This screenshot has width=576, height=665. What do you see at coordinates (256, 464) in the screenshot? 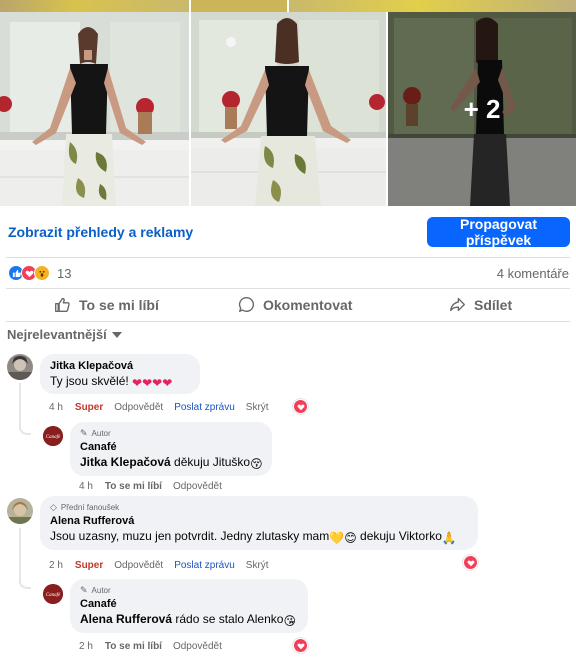
I see `emoji-icon: 😚` at bounding box center [256, 464].